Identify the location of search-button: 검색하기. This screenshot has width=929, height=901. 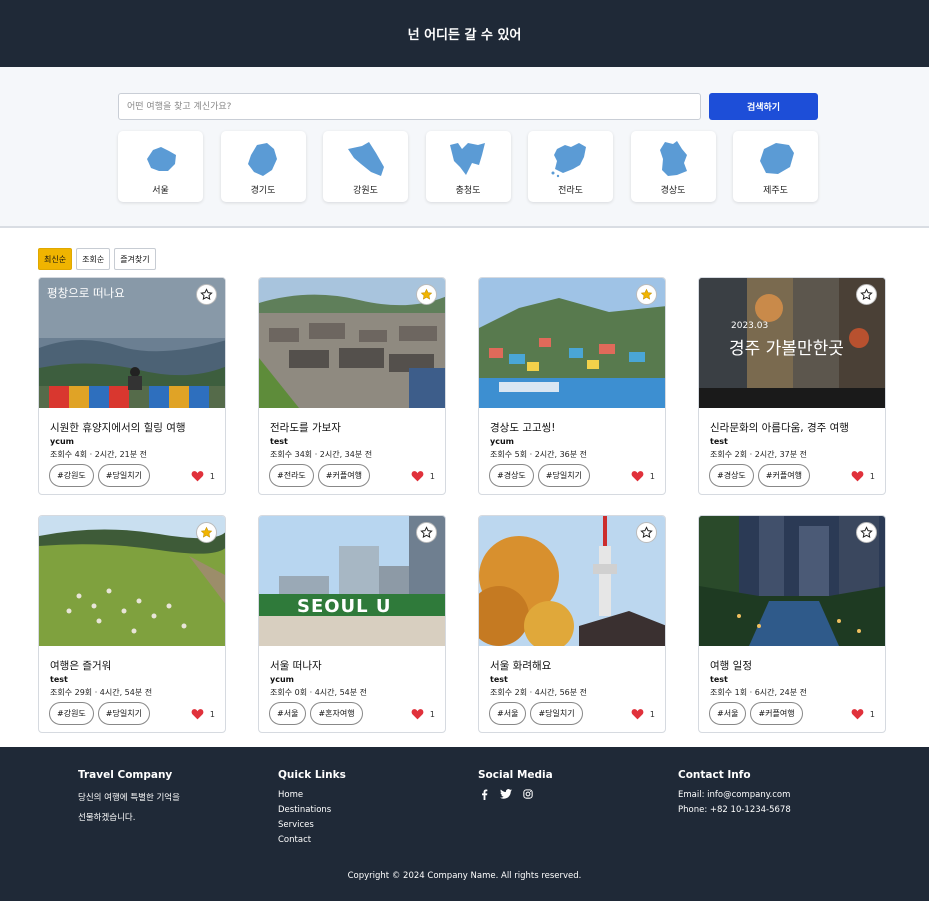
(763, 106).